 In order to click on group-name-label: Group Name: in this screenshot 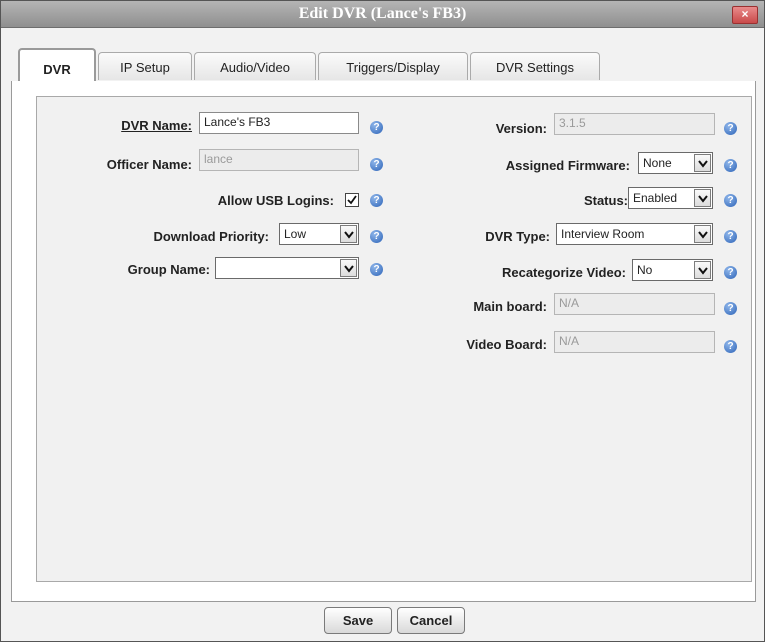, I will do `click(168, 269)`.